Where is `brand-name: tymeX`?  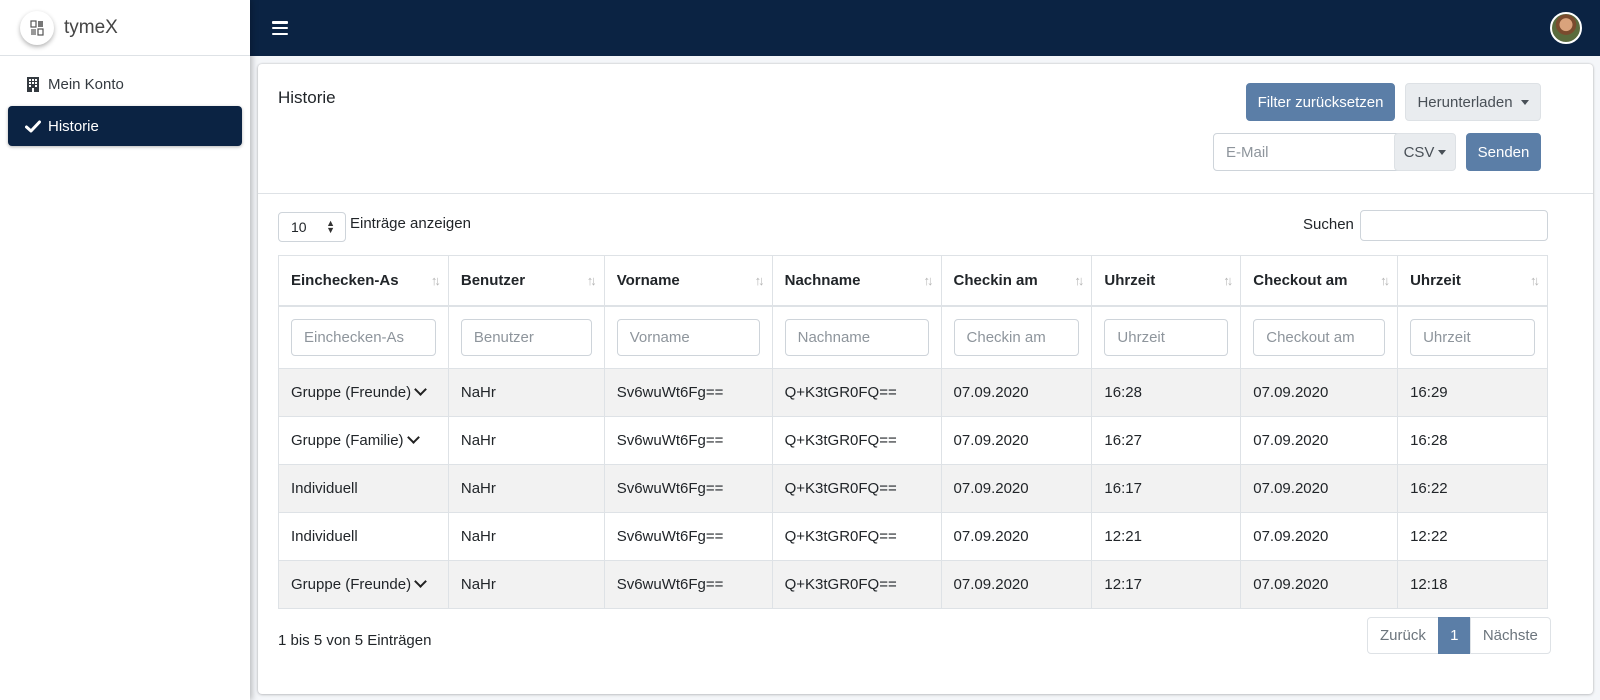
brand-name: tymeX is located at coordinates (91, 27).